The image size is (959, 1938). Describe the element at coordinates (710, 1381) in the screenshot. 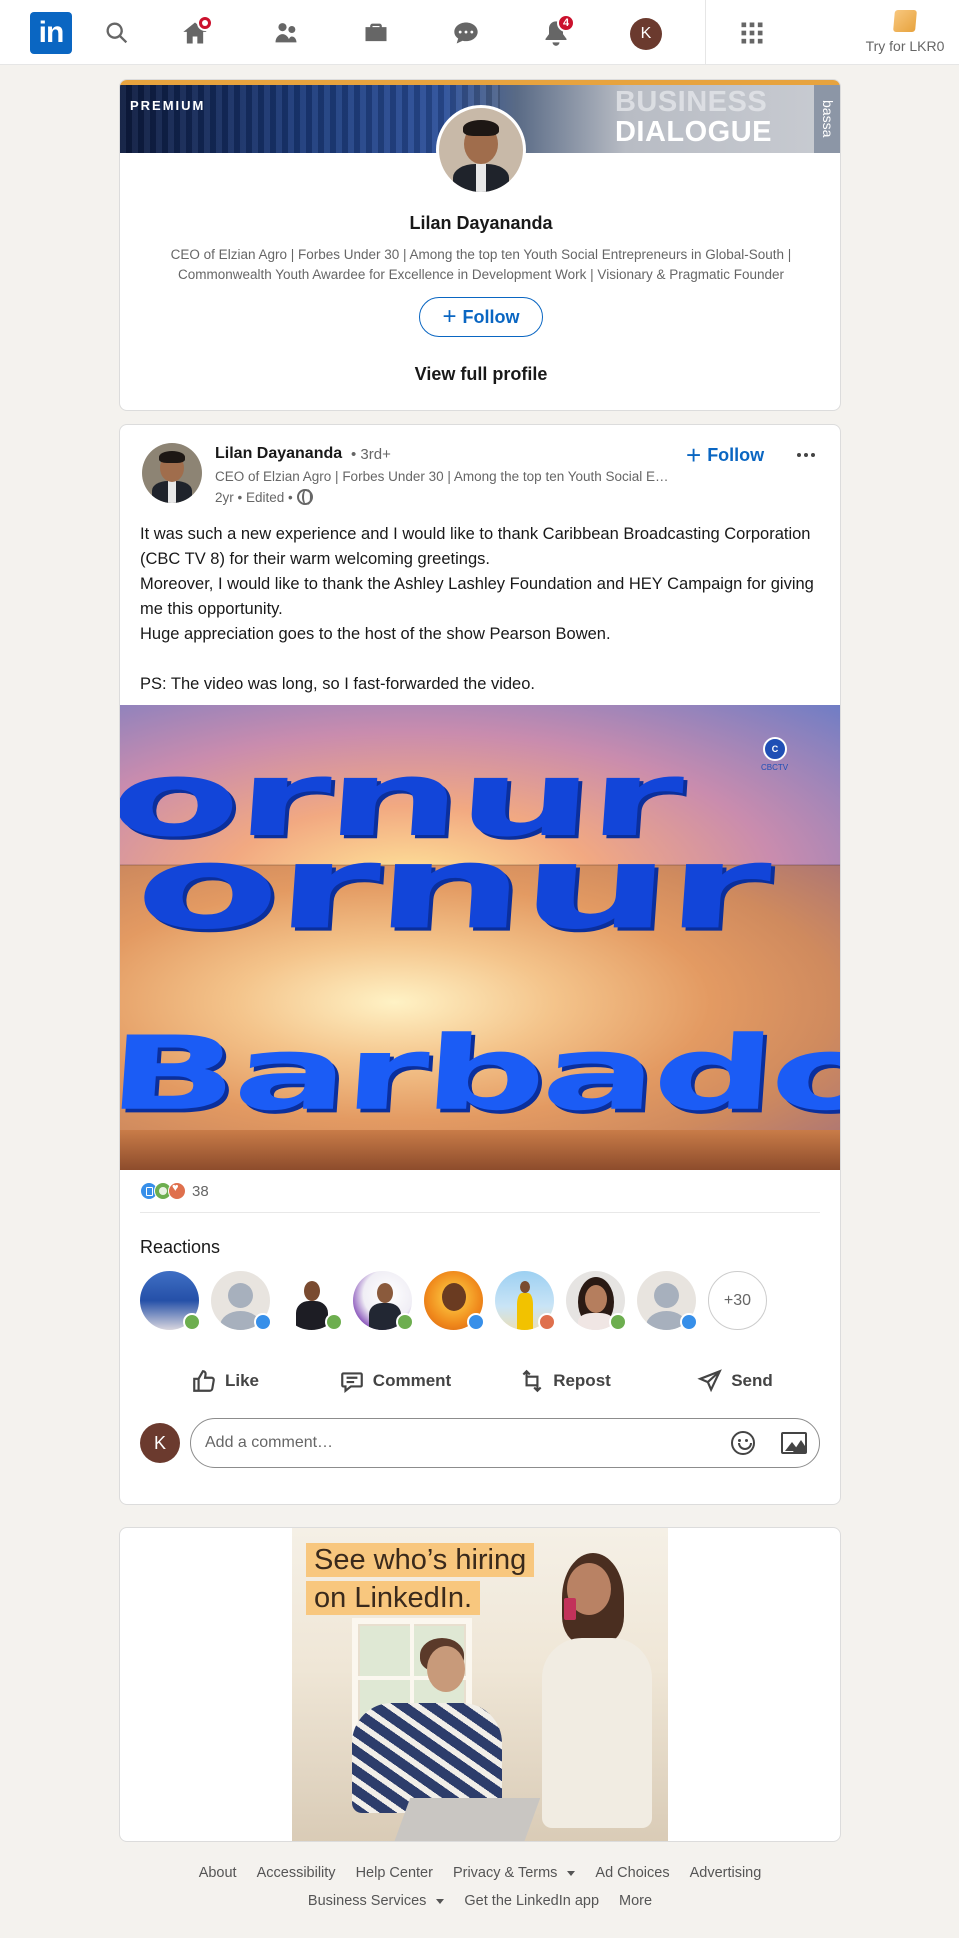

I see `send-icon` at that location.